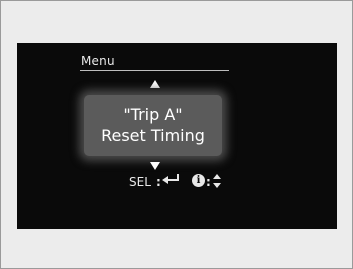 This screenshot has height=269, width=353. Describe the element at coordinates (98, 61) in the screenshot. I see `menu-title: Menu` at that location.